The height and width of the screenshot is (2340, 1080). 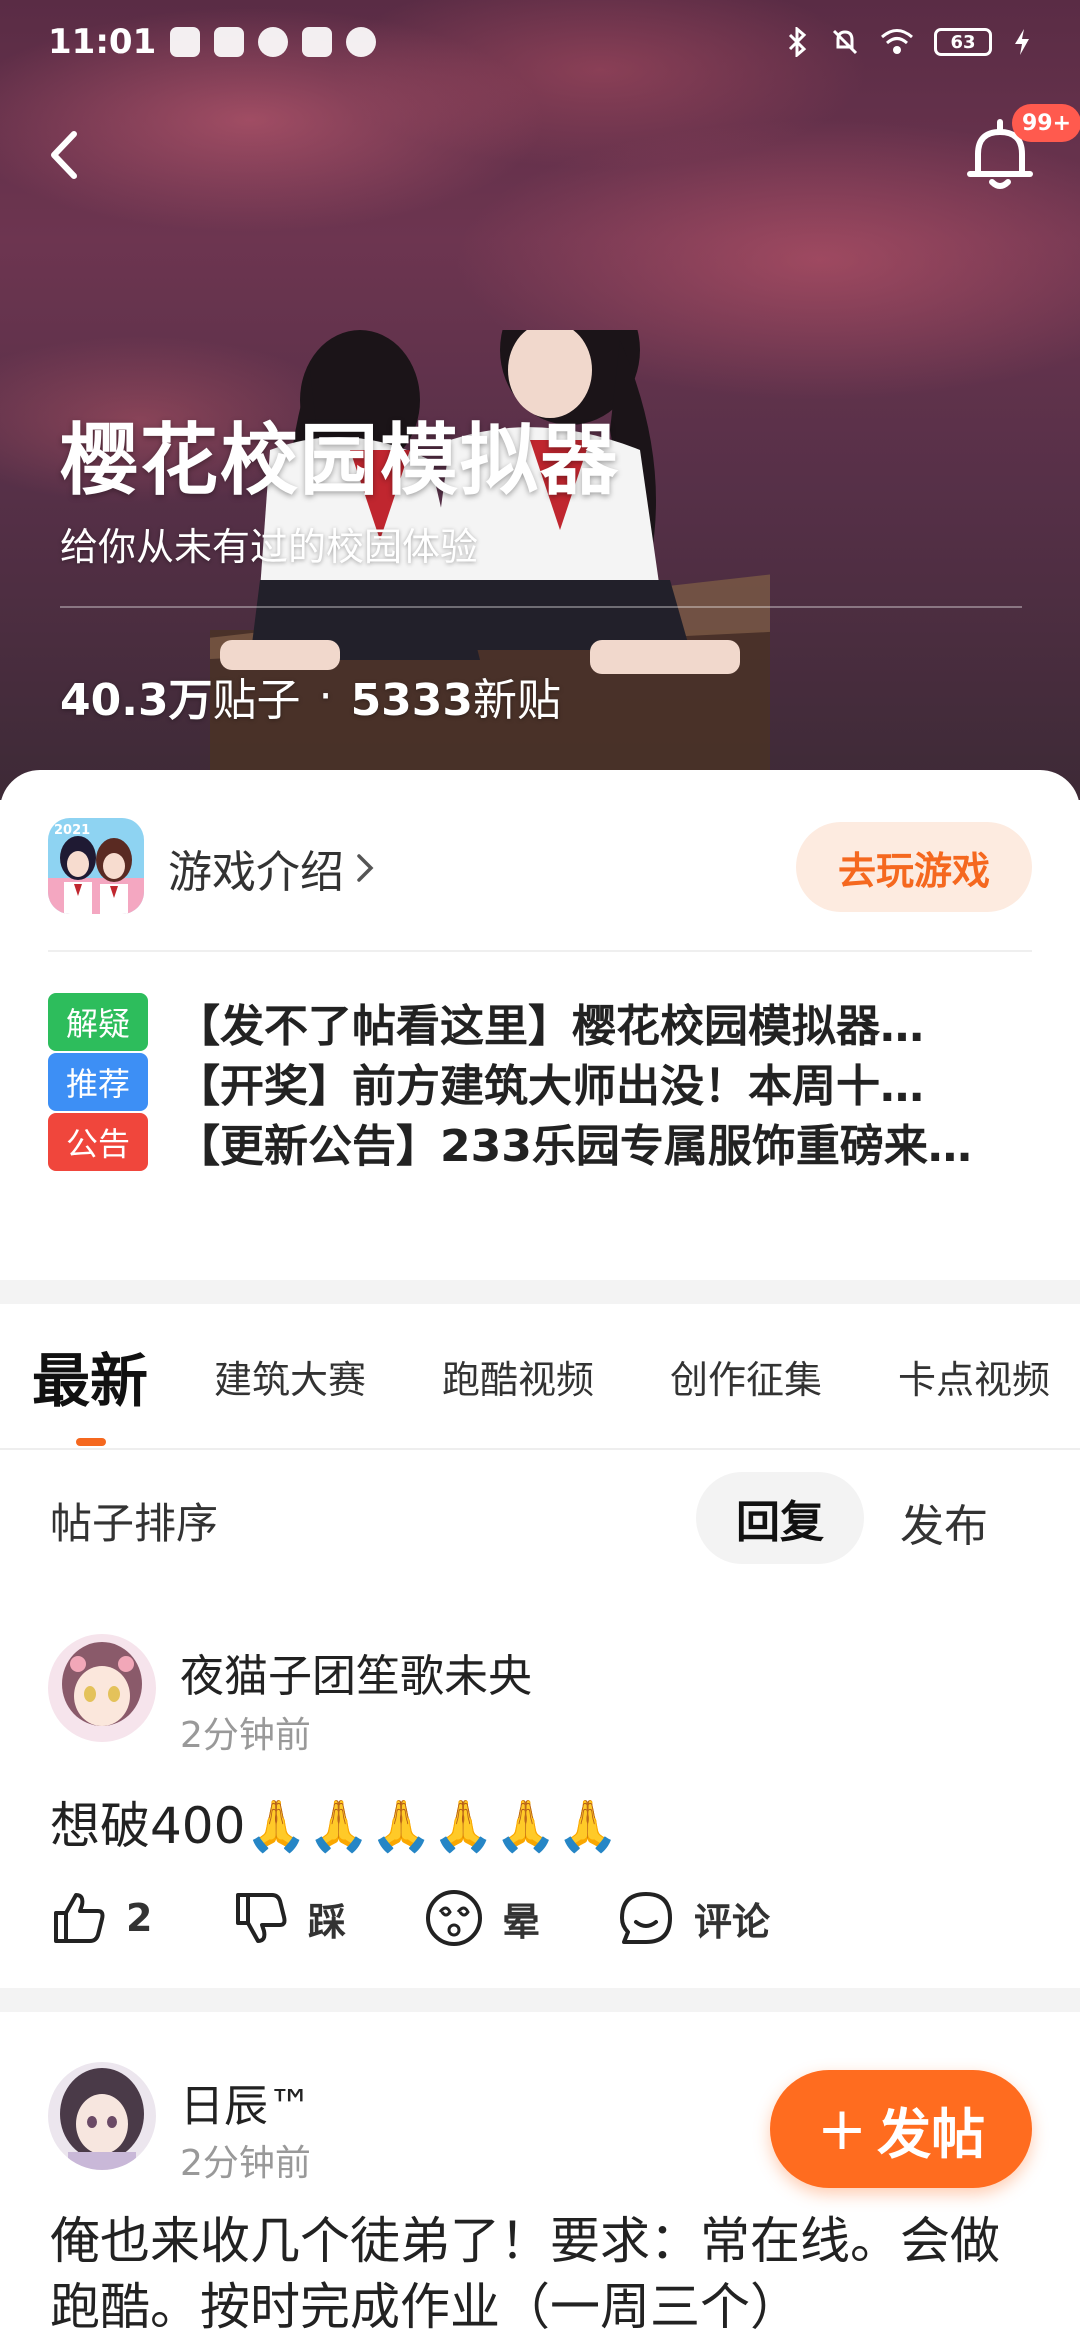 What do you see at coordinates (340, 461) in the screenshot?
I see `forum-title: 樱花校园模拟器` at bounding box center [340, 461].